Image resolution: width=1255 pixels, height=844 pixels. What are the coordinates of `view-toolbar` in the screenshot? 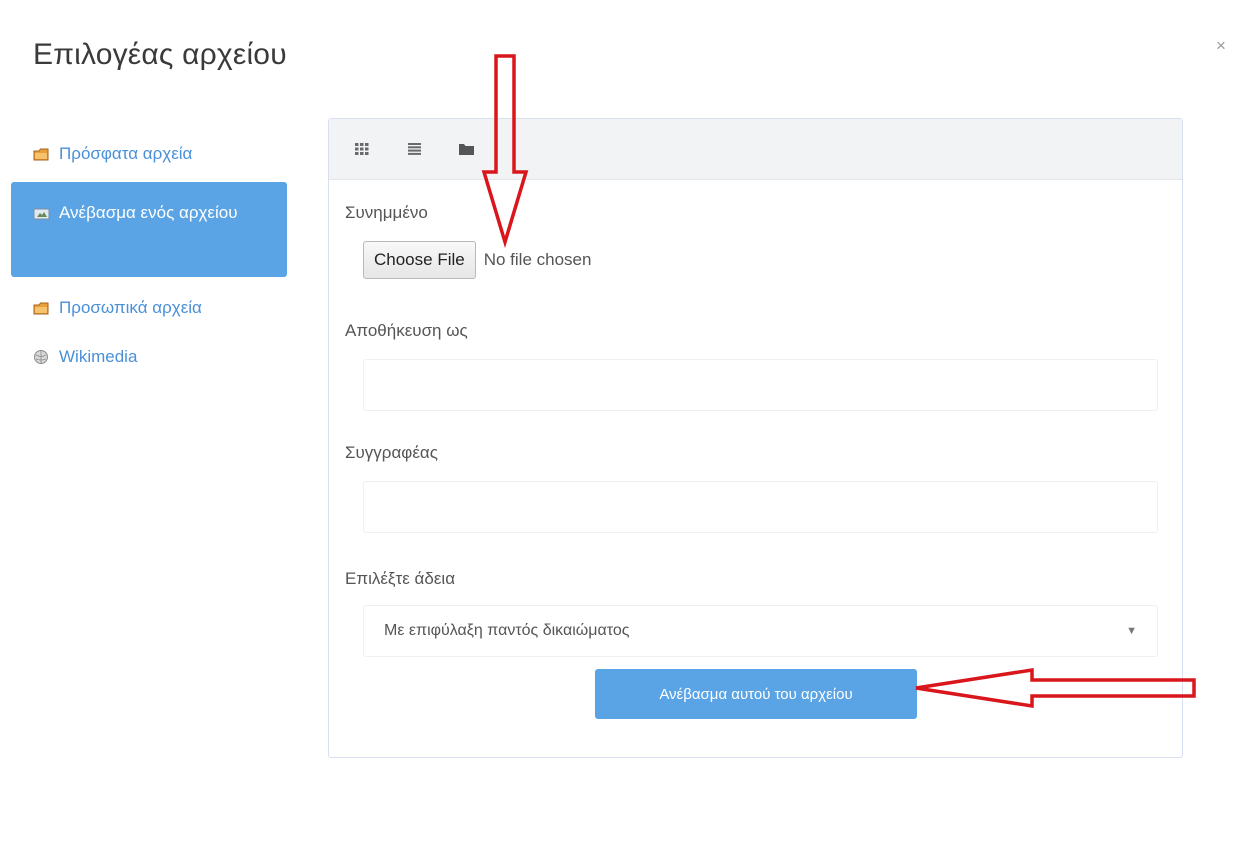 It's located at (755, 149).